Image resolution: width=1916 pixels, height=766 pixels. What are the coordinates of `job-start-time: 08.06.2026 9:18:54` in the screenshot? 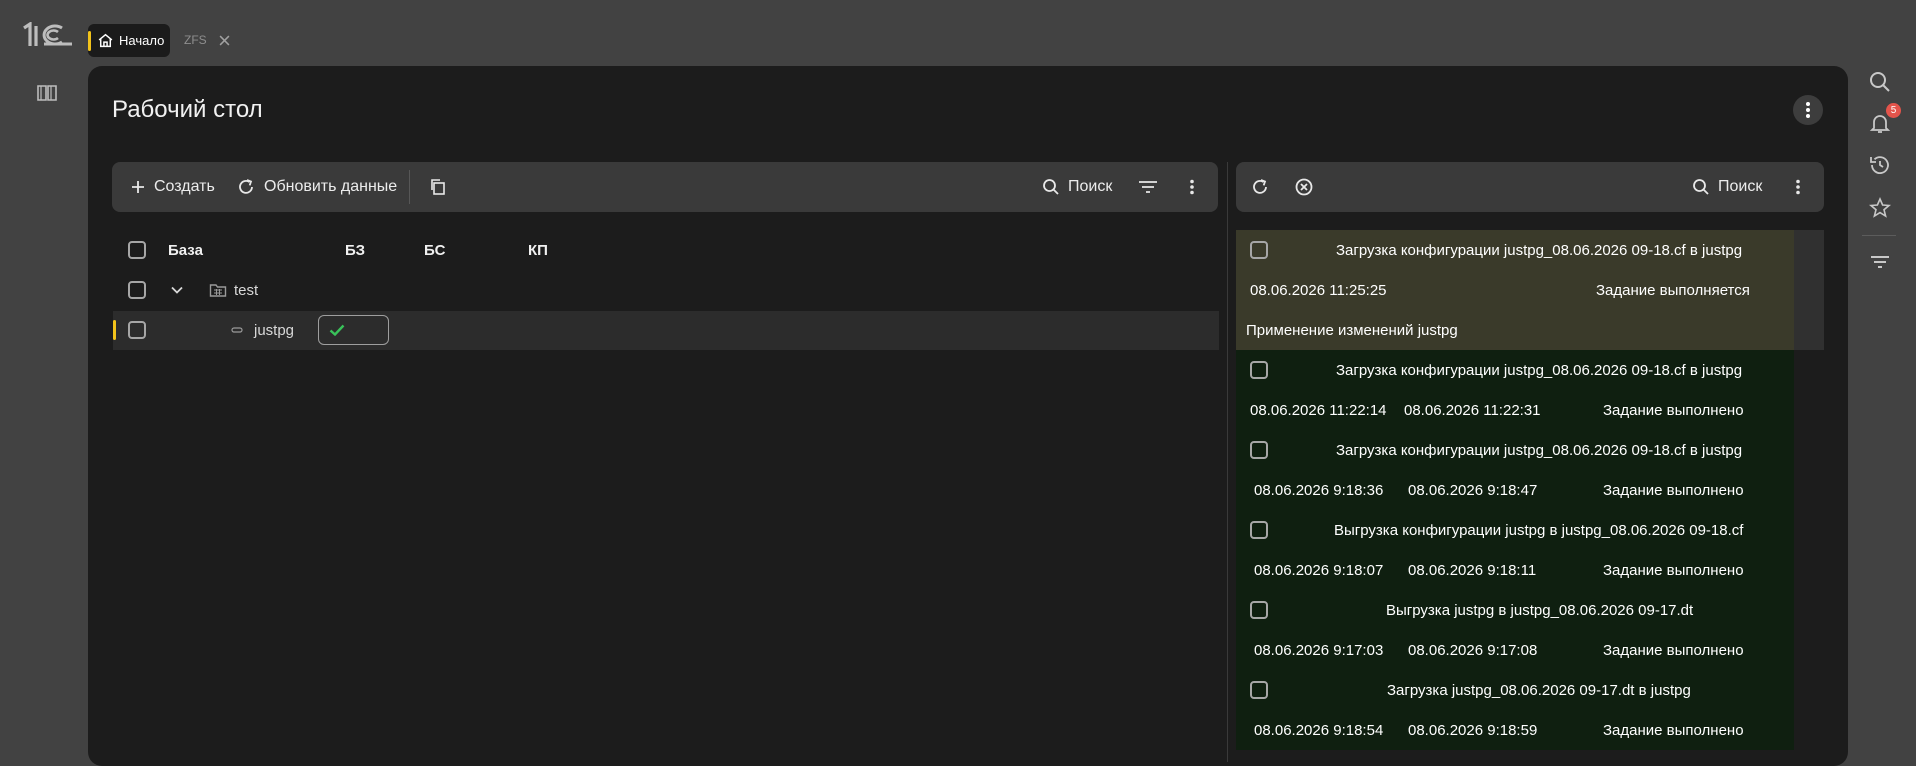 It's located at (1319, 730).